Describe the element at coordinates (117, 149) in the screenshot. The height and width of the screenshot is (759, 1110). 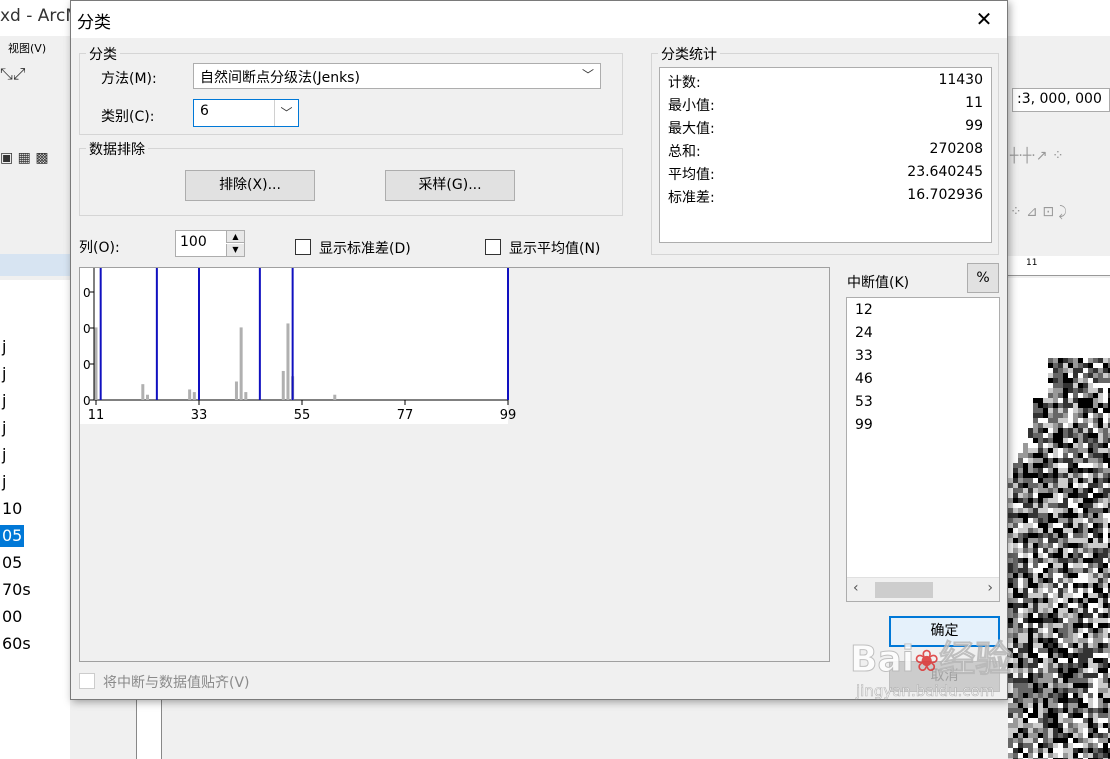
I see `exclusion-group-label: 数据排除` at that location.